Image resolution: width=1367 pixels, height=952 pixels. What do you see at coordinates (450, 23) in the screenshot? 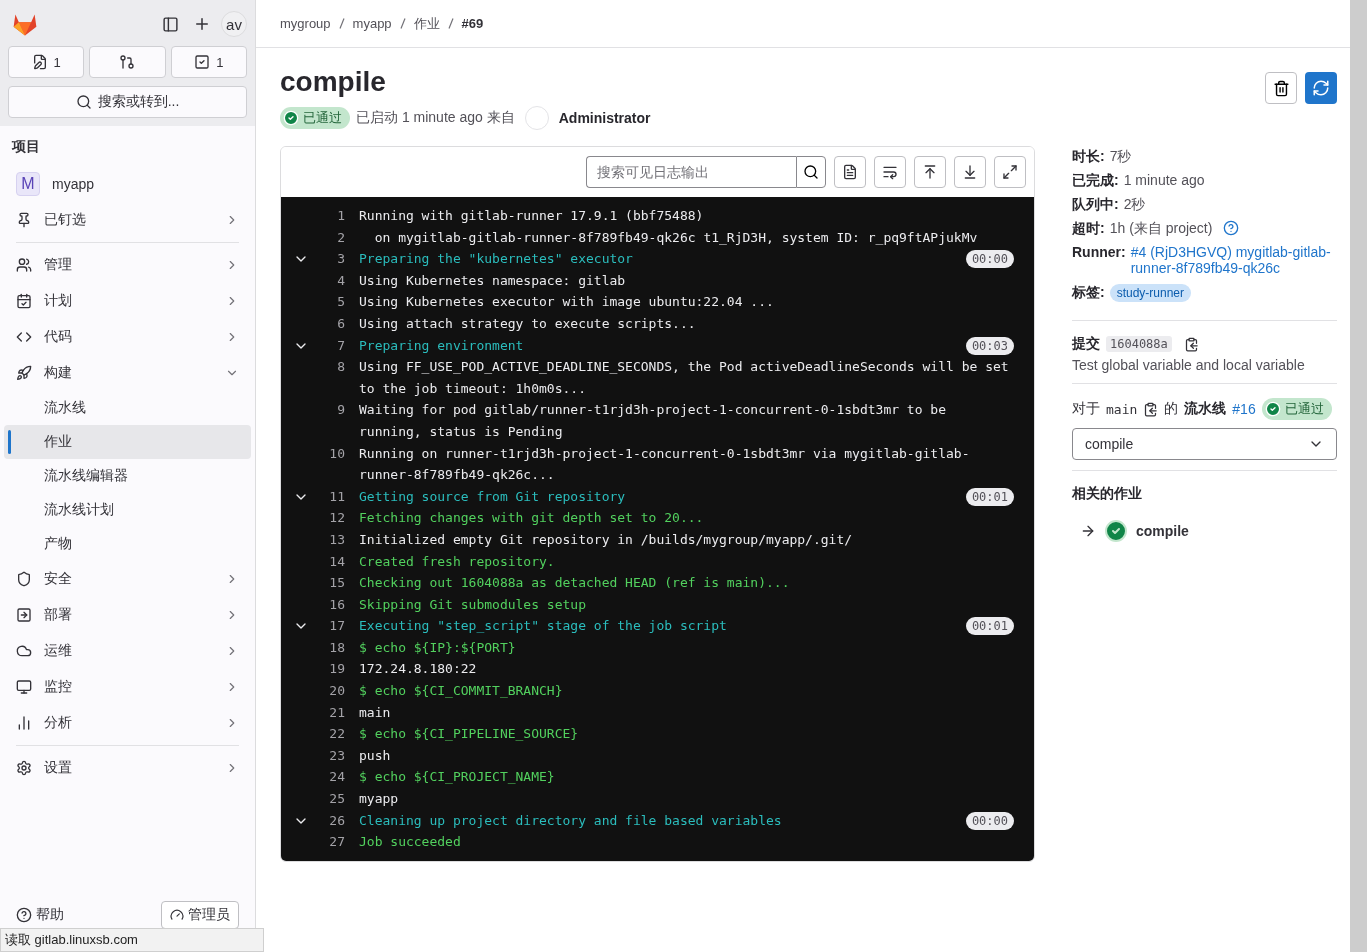
I see `slash-separator-icon` at bounding box center [450, 23].